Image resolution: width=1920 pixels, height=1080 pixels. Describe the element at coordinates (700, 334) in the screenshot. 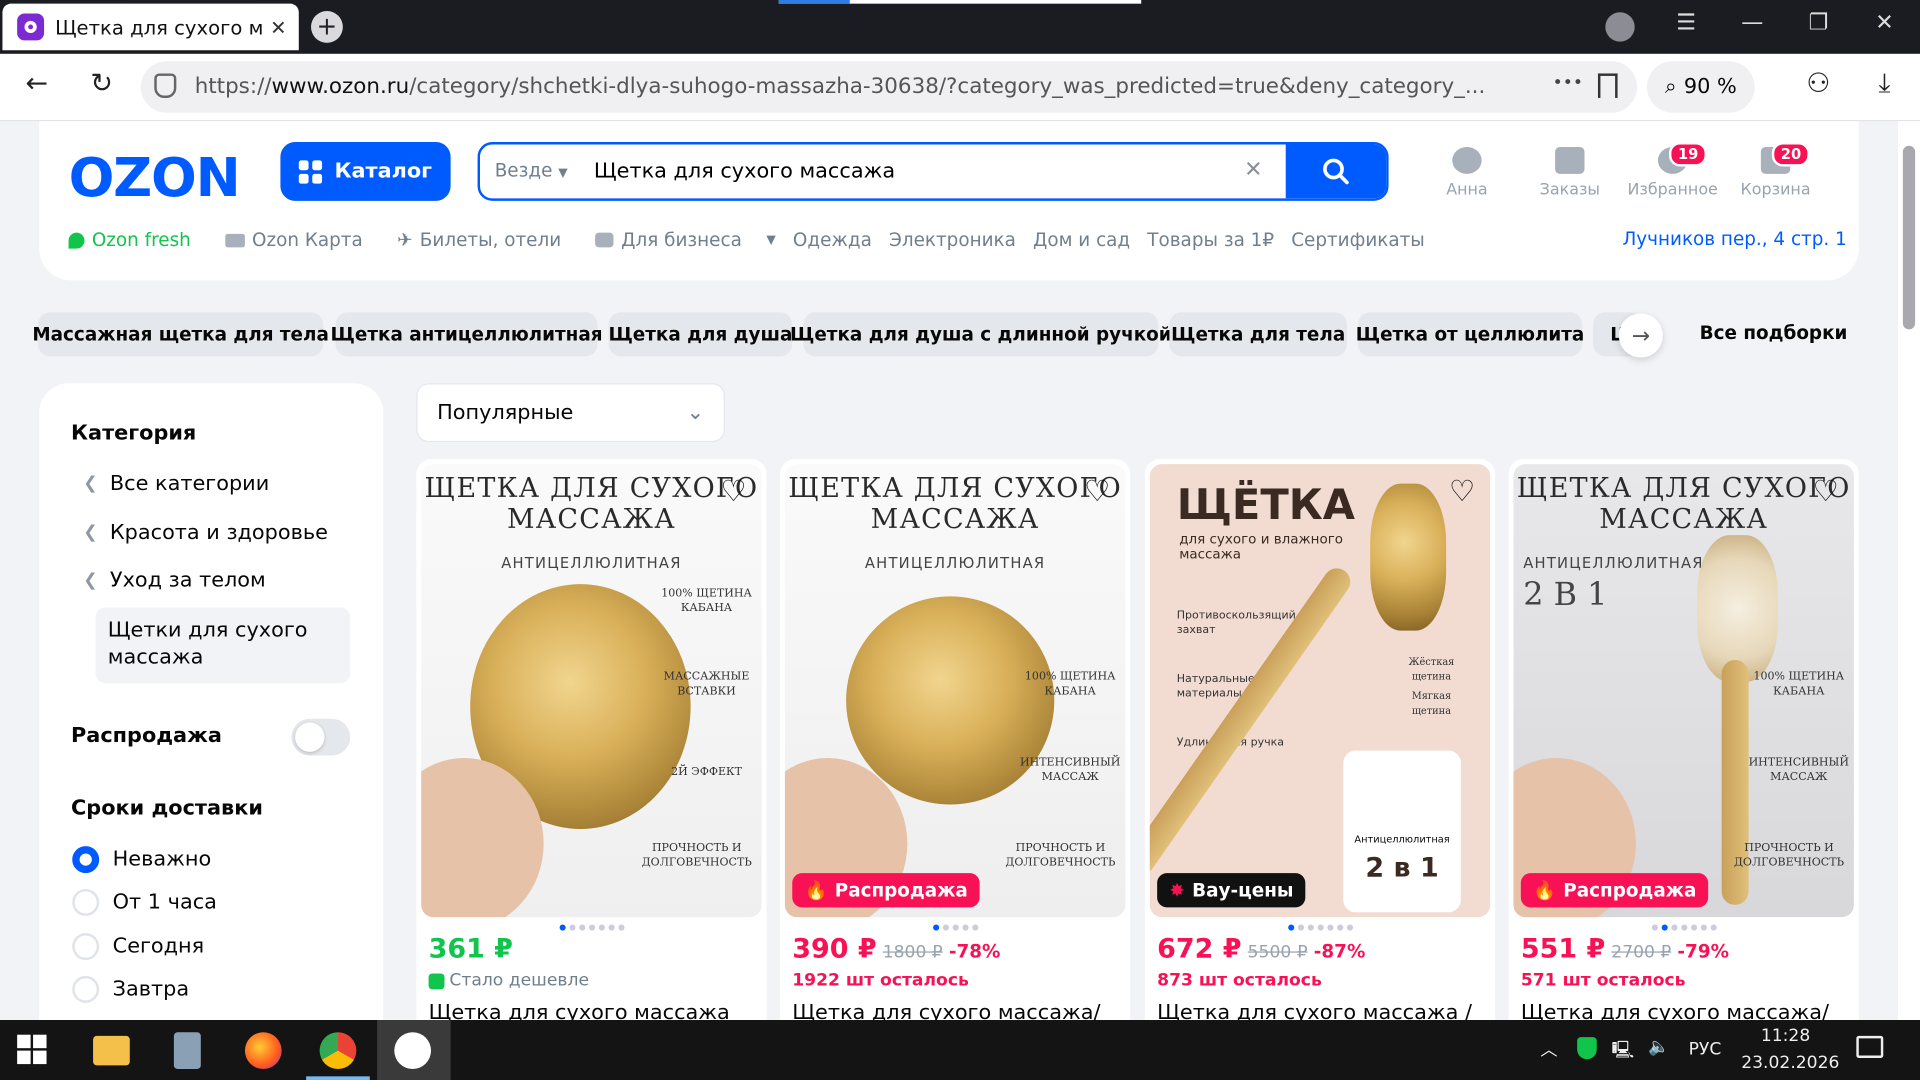

I see `chip-shower-brush: Щетка для душа` at that location.